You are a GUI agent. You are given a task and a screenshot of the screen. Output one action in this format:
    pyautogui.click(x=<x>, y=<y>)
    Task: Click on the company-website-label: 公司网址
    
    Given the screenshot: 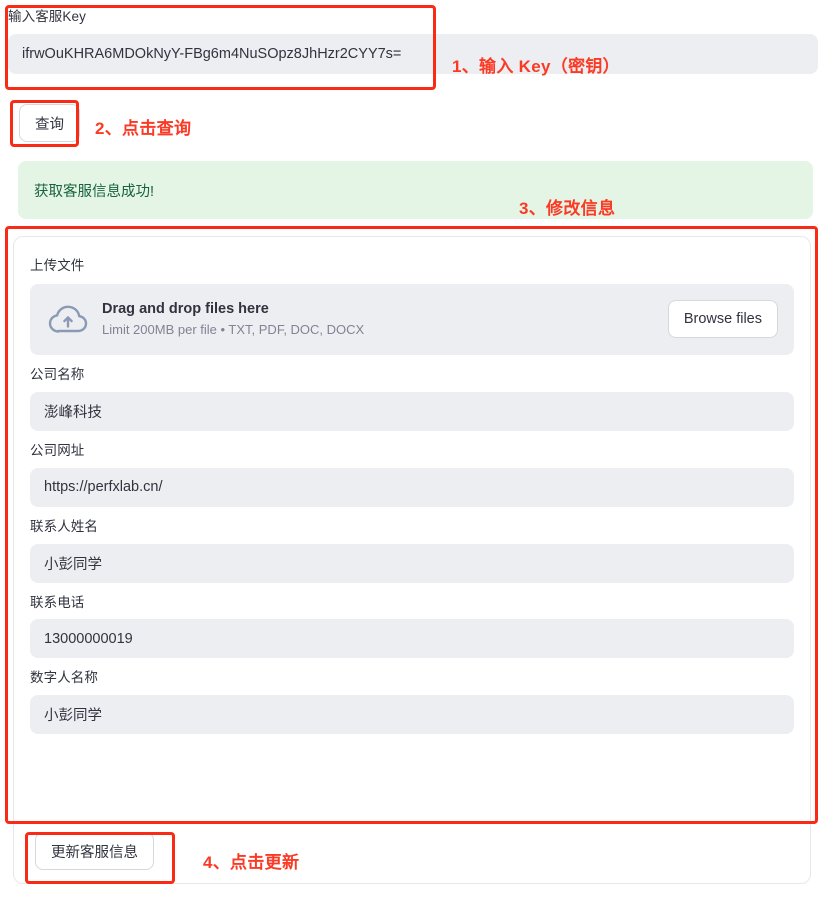 What is the action you would take?
    pyautogui.click(x=57, y=450)
    